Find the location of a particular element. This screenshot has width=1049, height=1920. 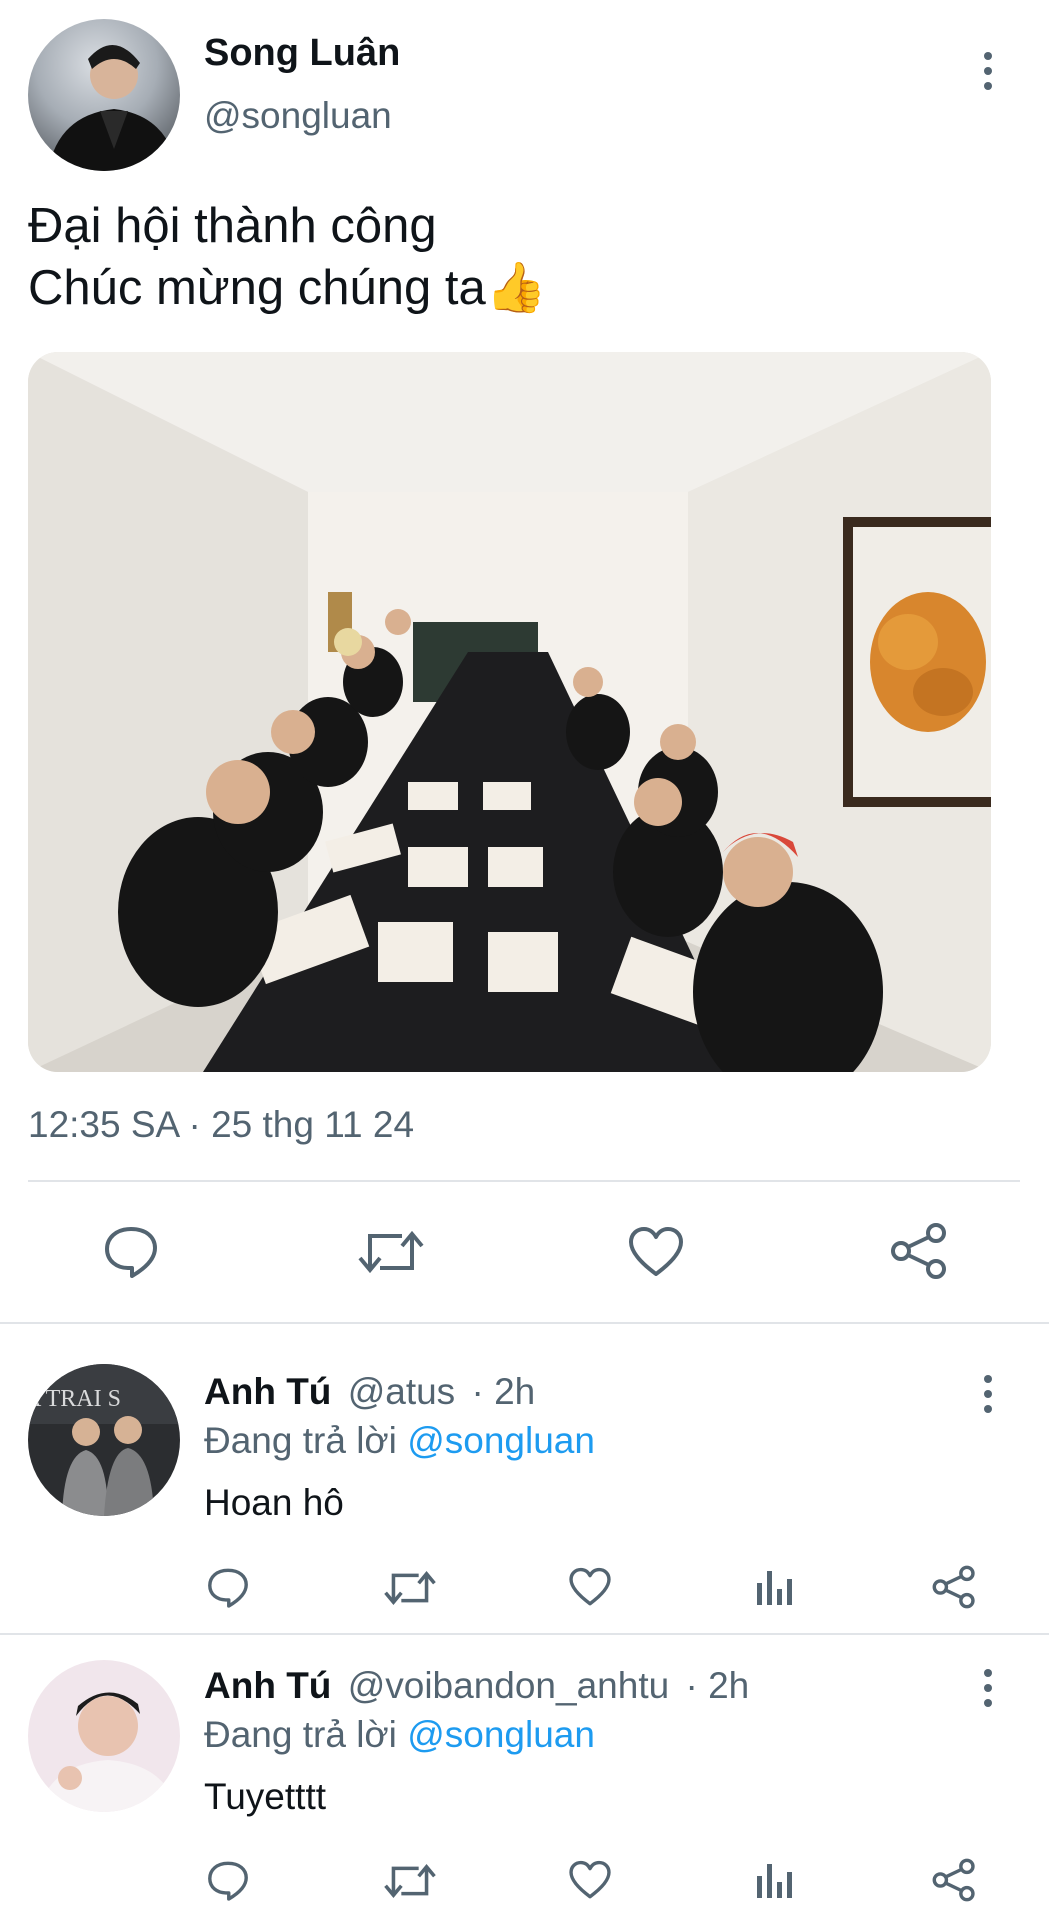

avatar-duo-icon: A TRAI S is located at coordinates (104, 1440).